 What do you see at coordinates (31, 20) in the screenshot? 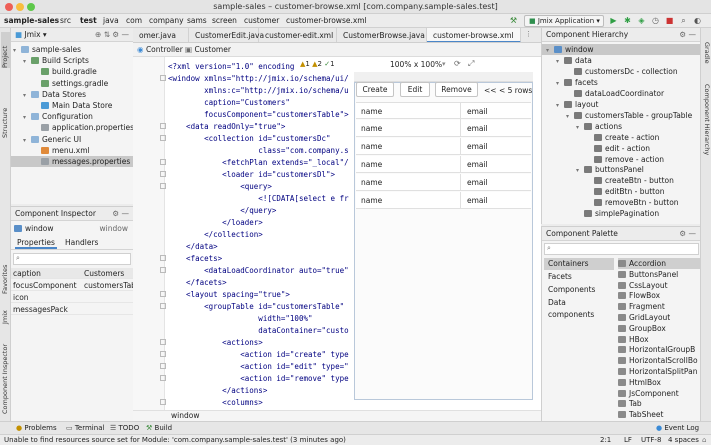
I see `breadcrumb-project: sample-sales` at bounding box center [31, 20].